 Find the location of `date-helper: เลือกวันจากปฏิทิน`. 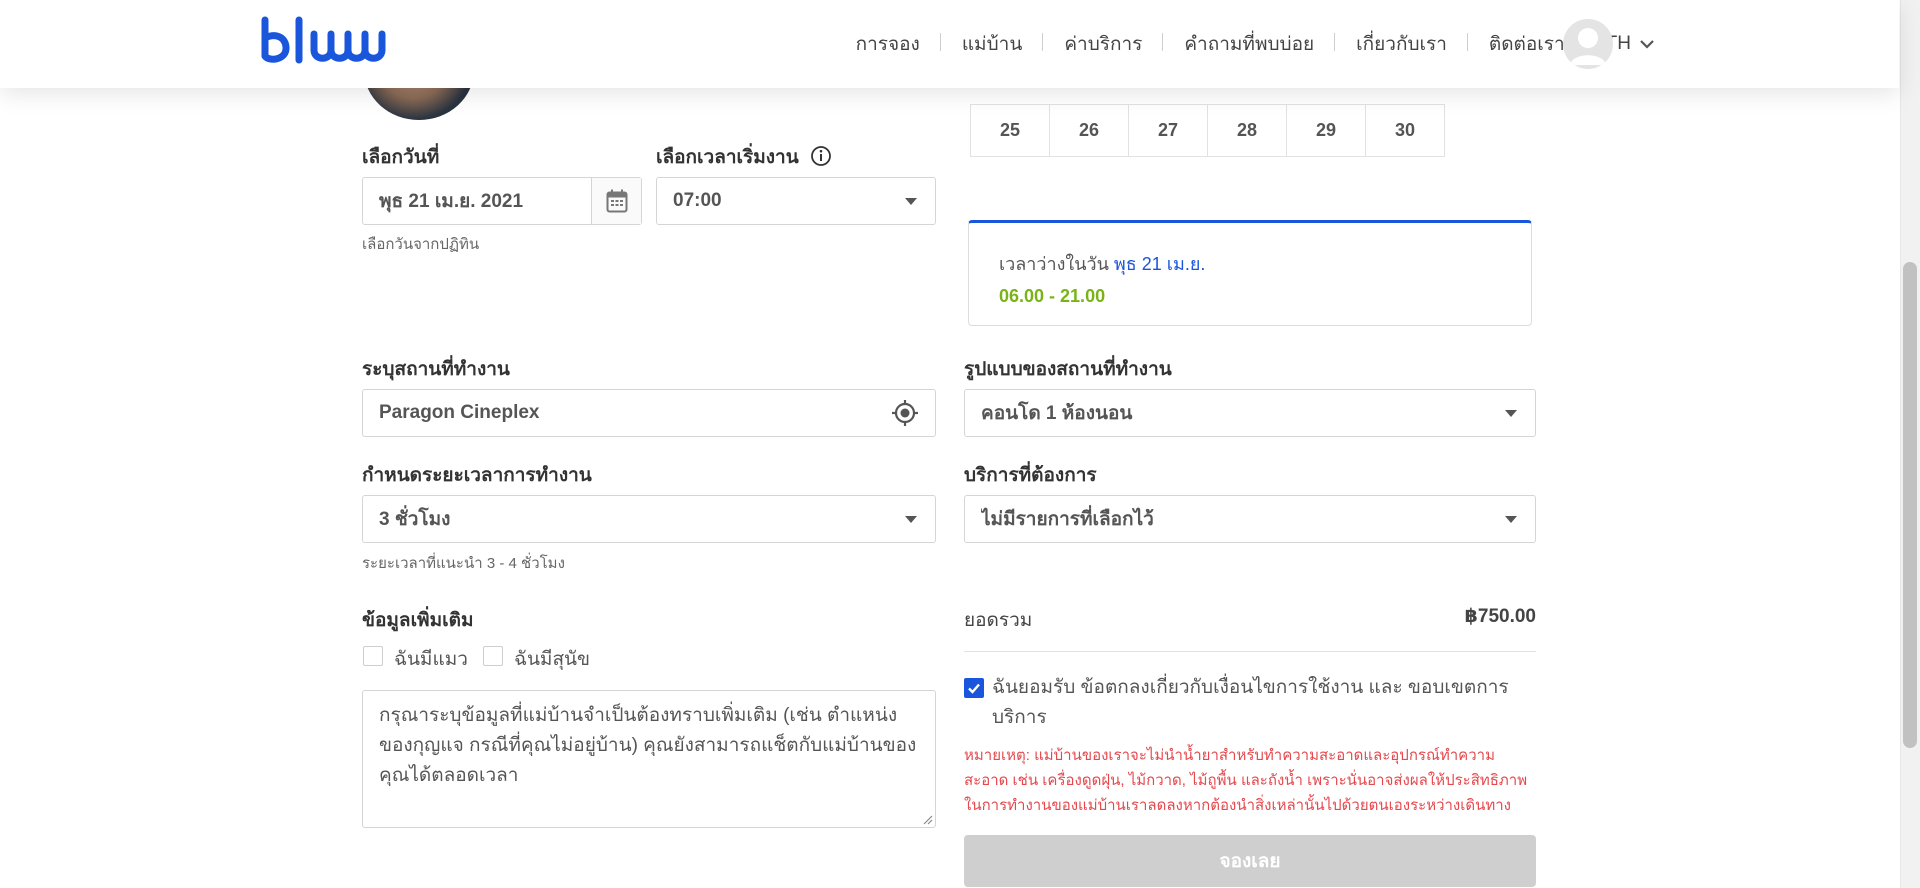

date-helper: เลือกวันจากปฏิทิน is located at coordinates (421, 244).